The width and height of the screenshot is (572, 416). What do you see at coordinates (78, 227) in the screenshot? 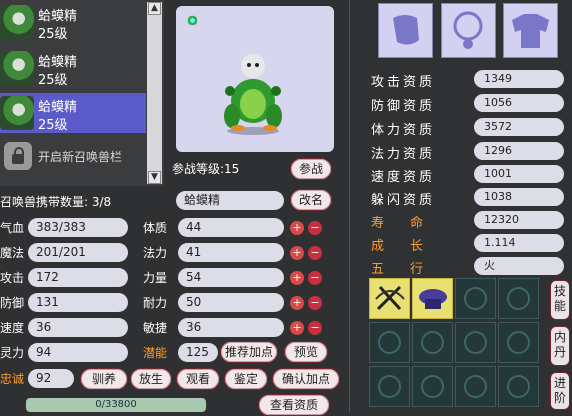
I see `stat-value: 383/383` at bounding box center [78, 227].